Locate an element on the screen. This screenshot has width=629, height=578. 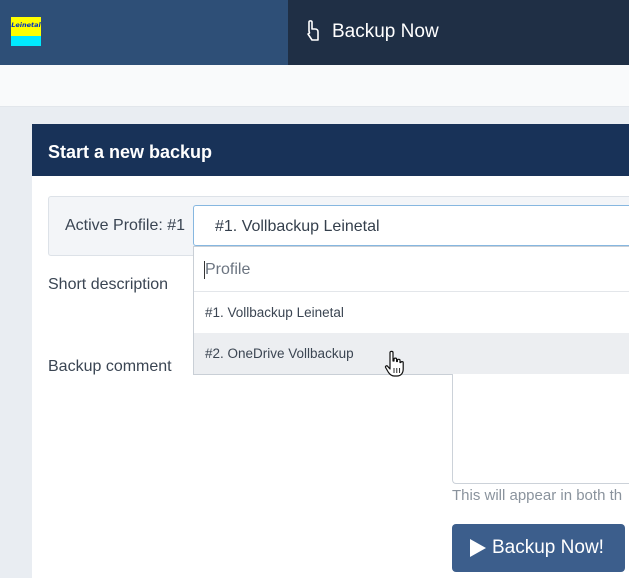
page-title: Backup Now is located at coordinates (385, 31).